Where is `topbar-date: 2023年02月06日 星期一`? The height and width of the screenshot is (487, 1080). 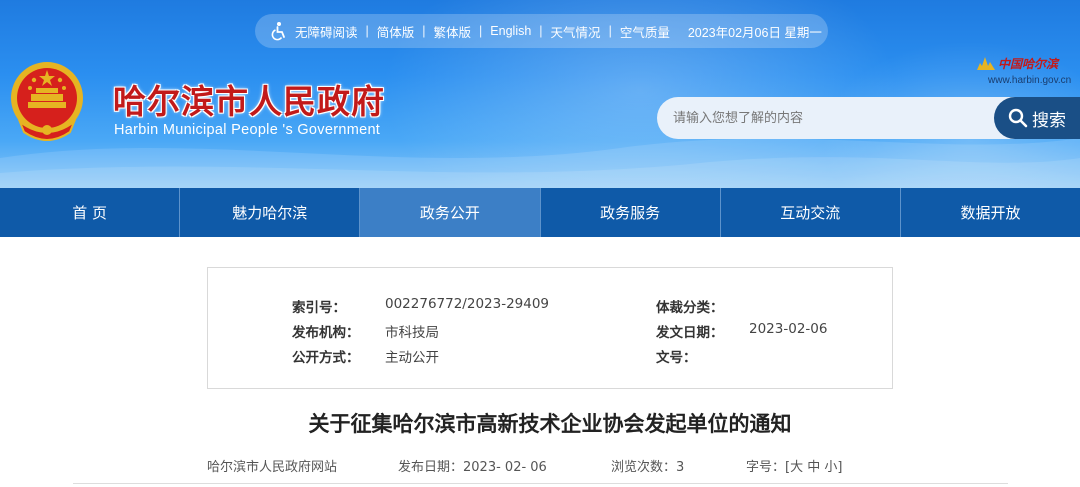 topbar-date: 2023年02月06日 星期一 is located at coordinates (754, 32).